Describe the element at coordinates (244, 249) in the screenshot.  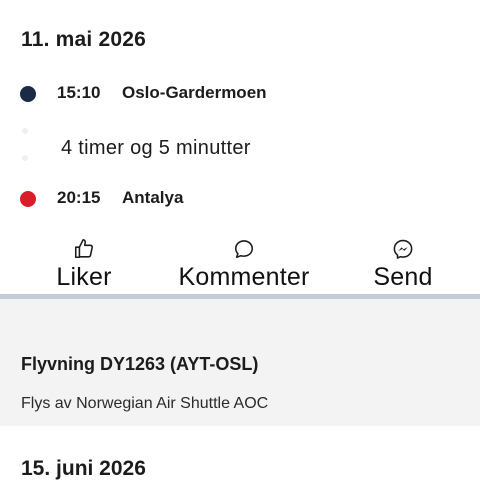
I see `speech-bubble-icon` at that location.